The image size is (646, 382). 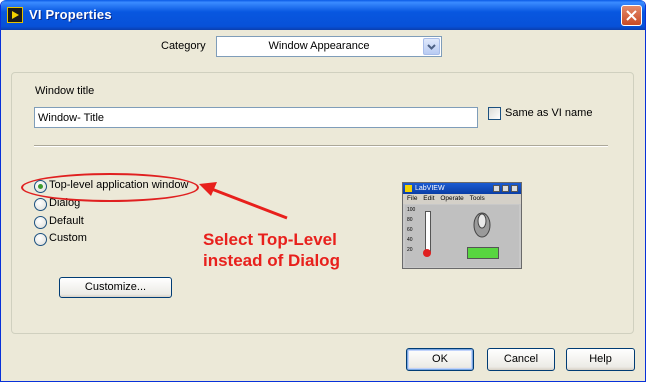 I want to click on category-label: Category, so click(x=183, y=46).